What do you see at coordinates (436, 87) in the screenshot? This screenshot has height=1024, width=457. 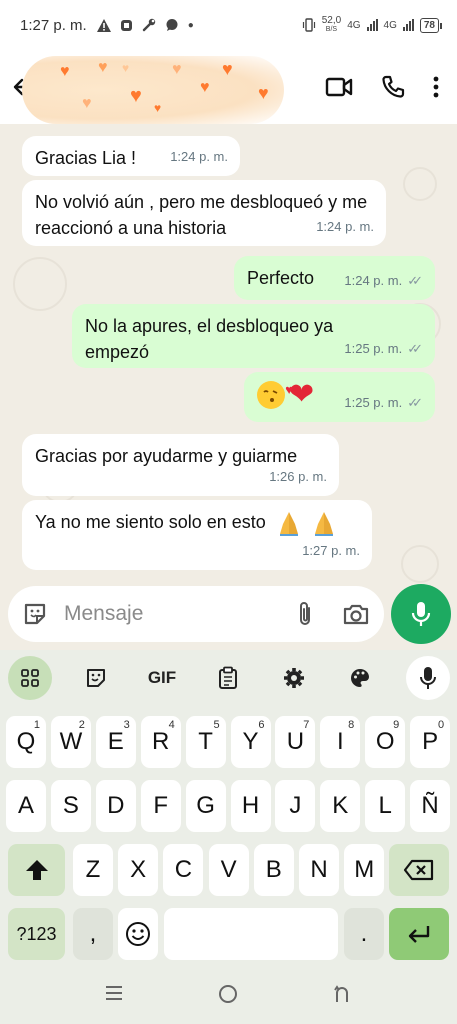 I see `more-options-icon` at bounding box center [436, 87].